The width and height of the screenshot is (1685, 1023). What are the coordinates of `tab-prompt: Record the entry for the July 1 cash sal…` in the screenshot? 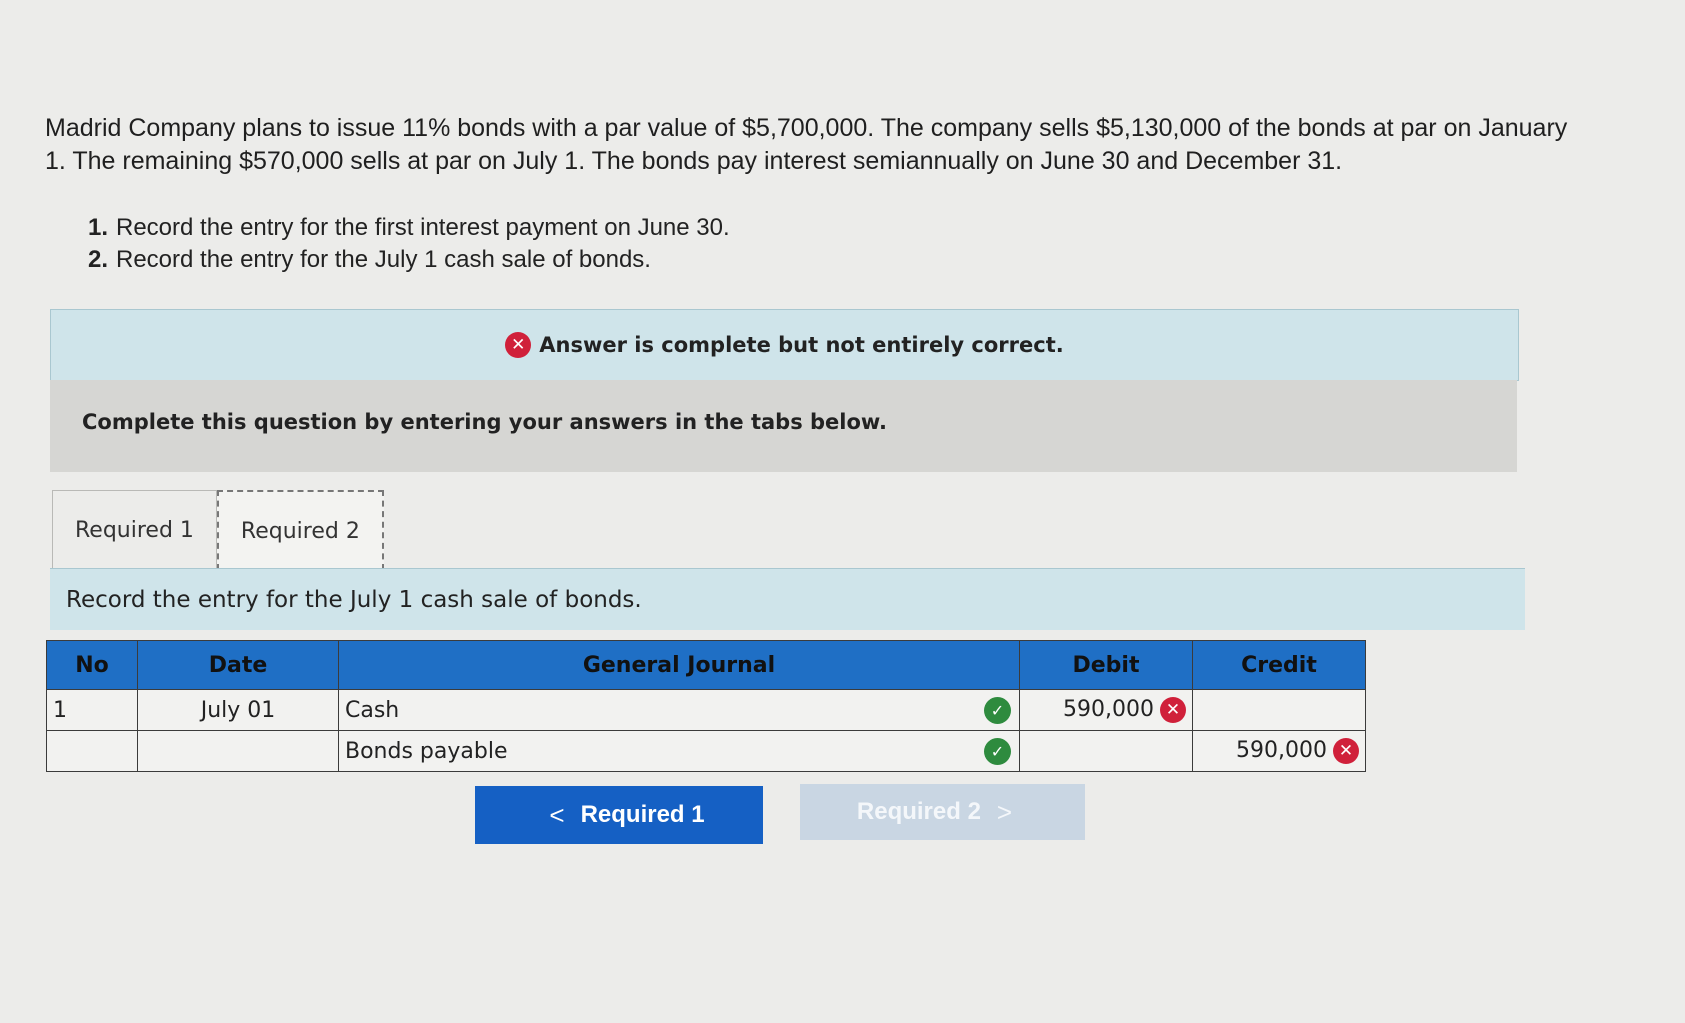 It's located at (787, 599).